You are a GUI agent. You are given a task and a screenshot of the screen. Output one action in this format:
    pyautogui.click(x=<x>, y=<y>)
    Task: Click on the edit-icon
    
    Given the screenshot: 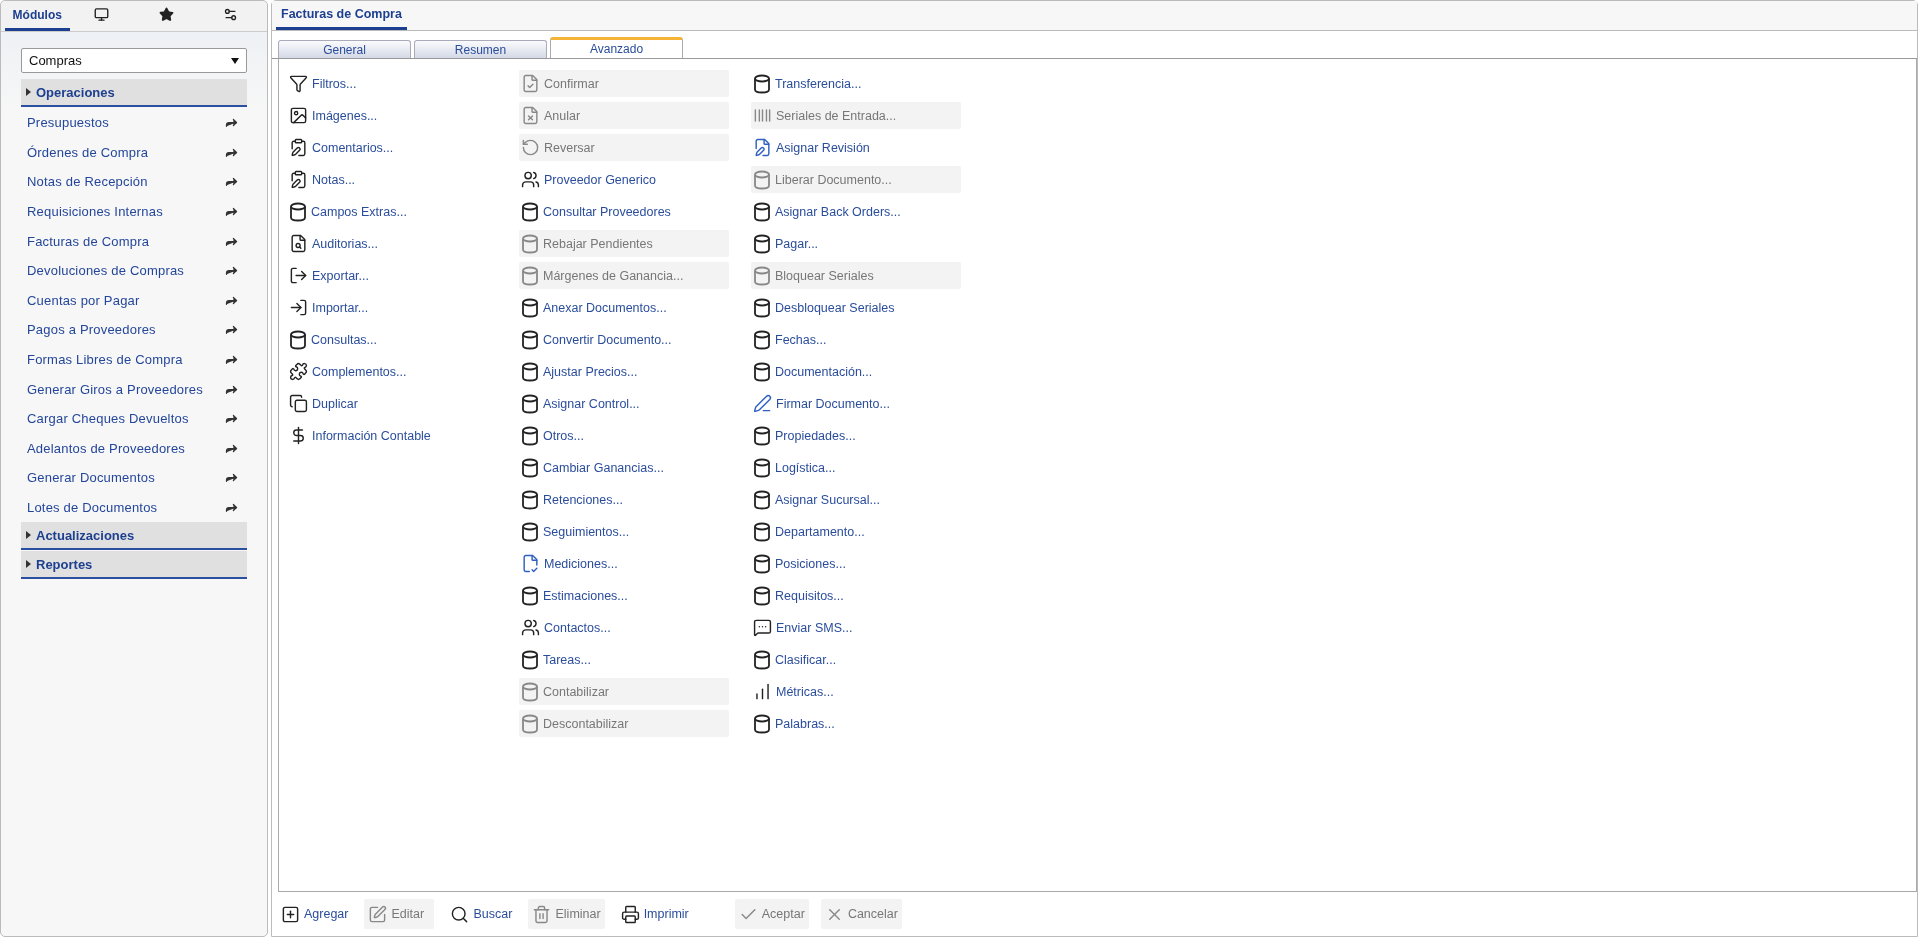 What is the action you would take?
    pyautogui.click(x=378, y=914)
    